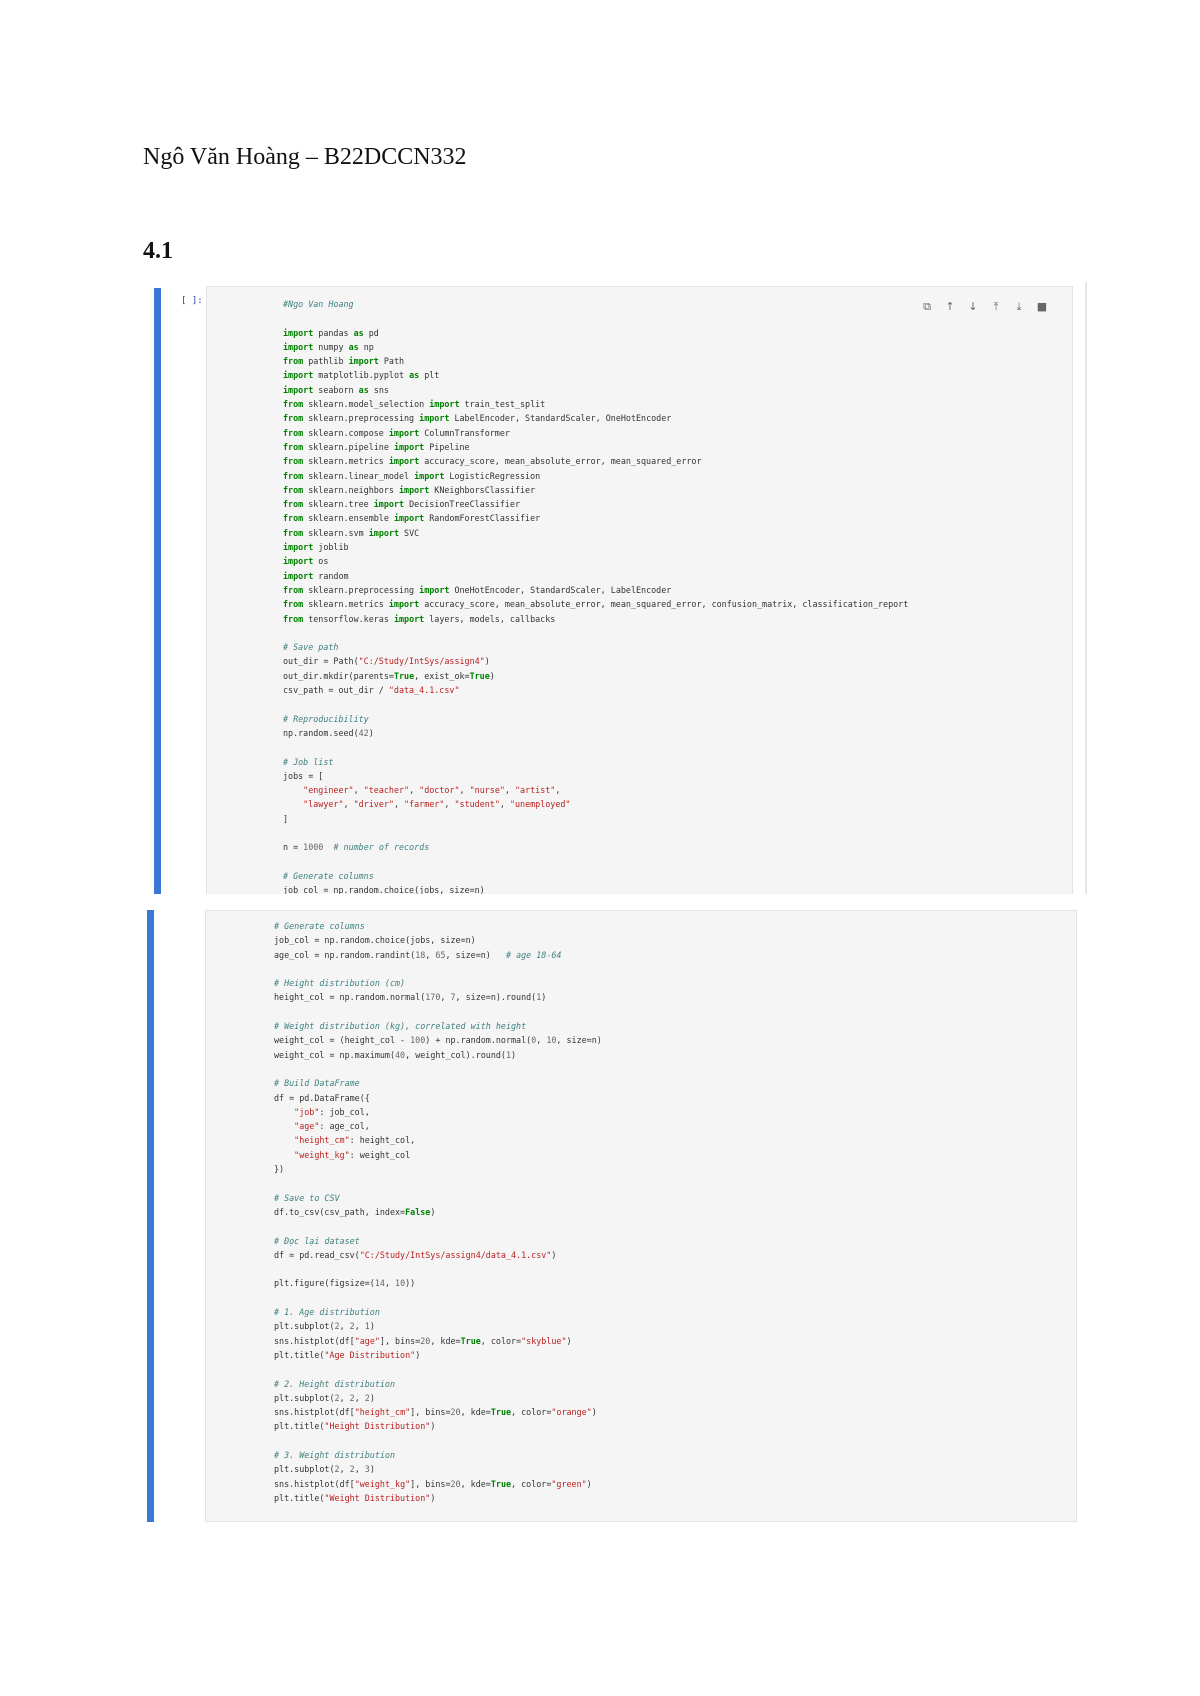  Describe the element at coordinates (347, 1354) in the screenshot. I see `code-line: plt.title("Age Distribution")` at that location.